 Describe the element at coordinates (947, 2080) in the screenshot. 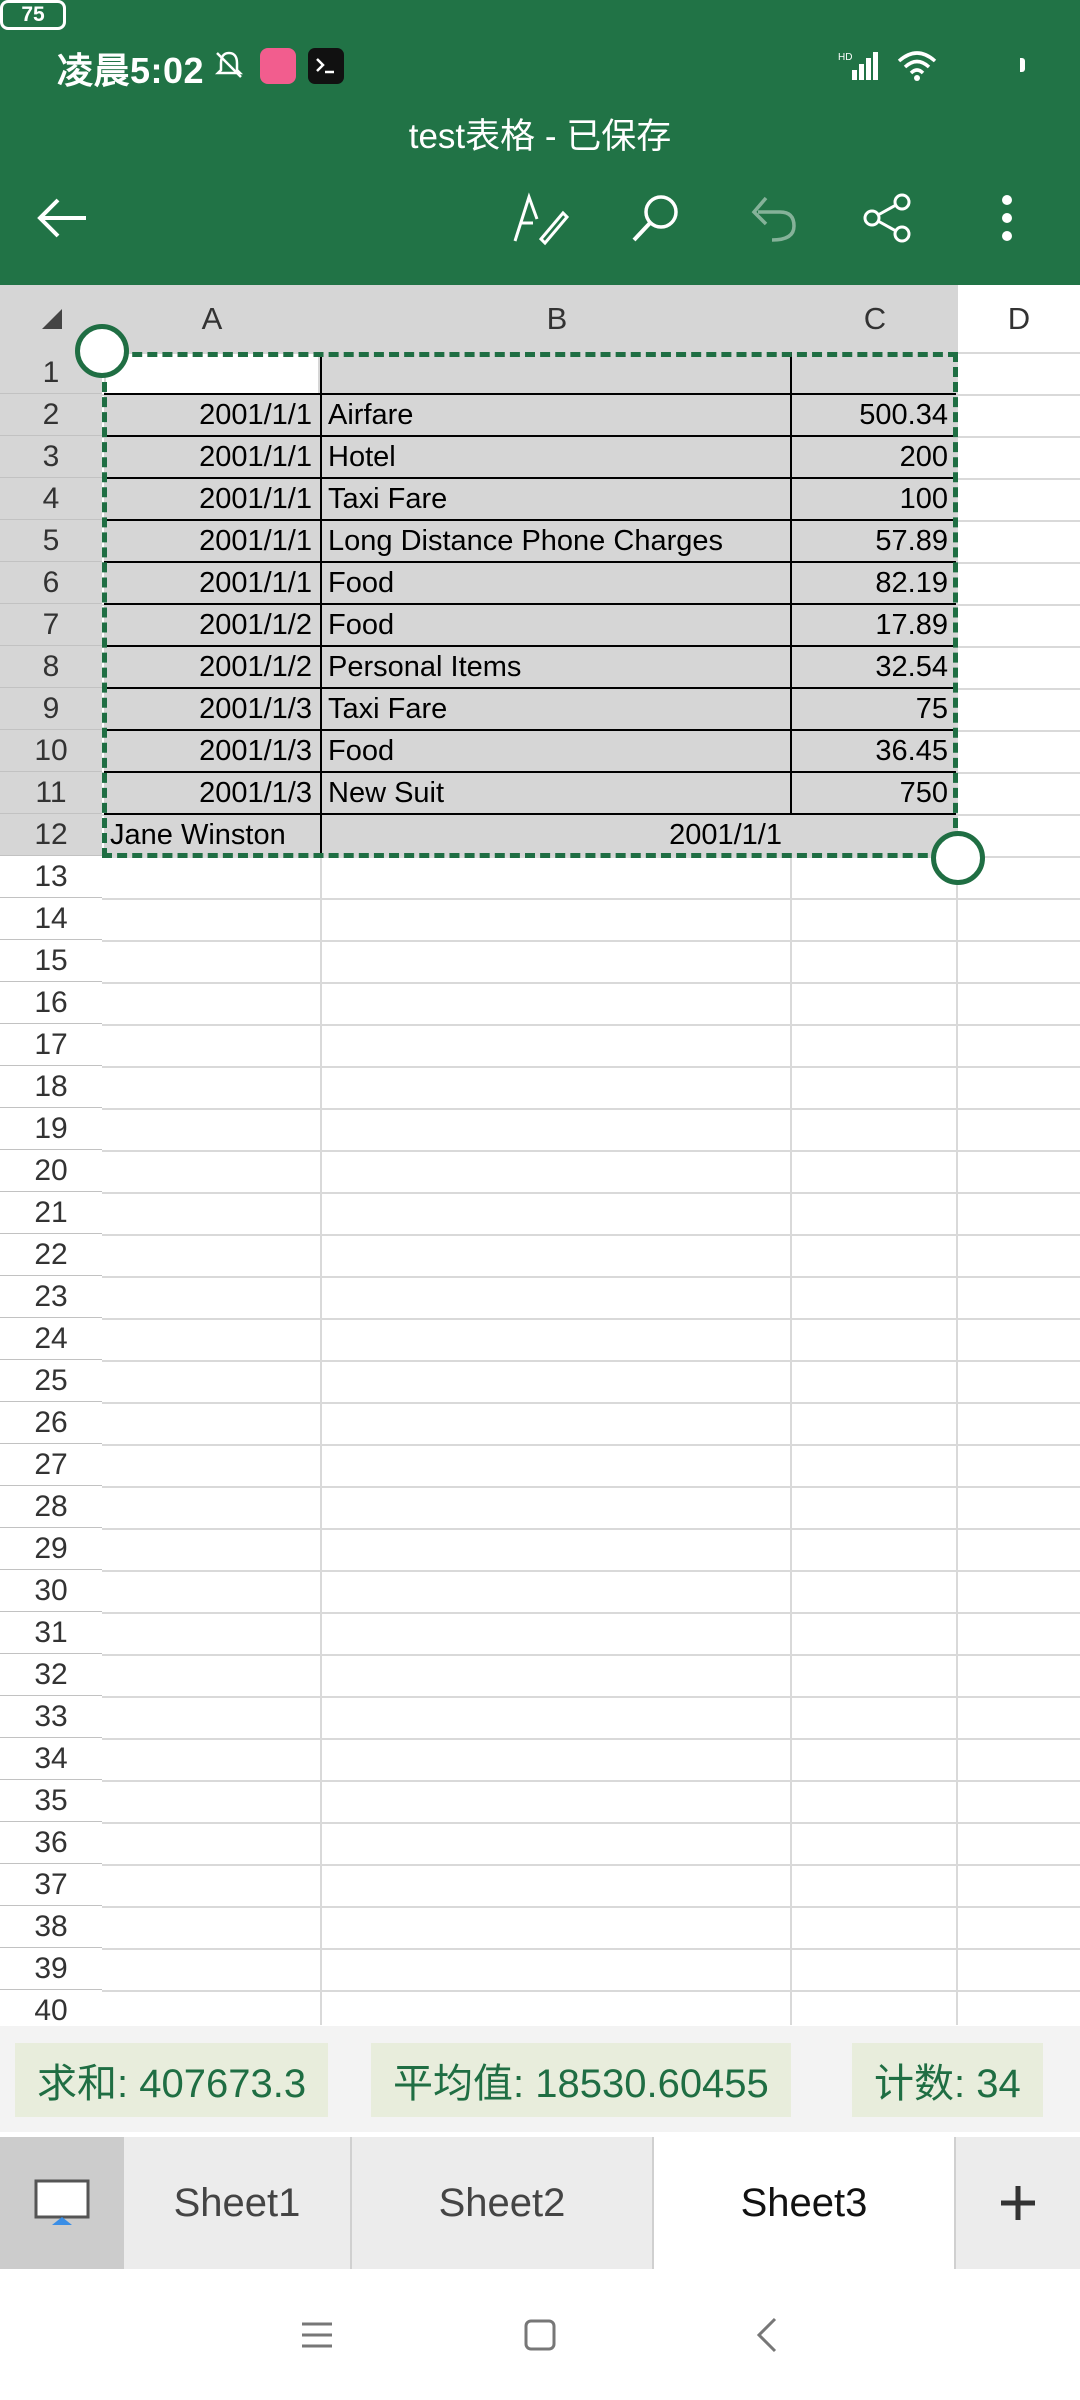

I see `count-chip: 计数: 34` at that location.